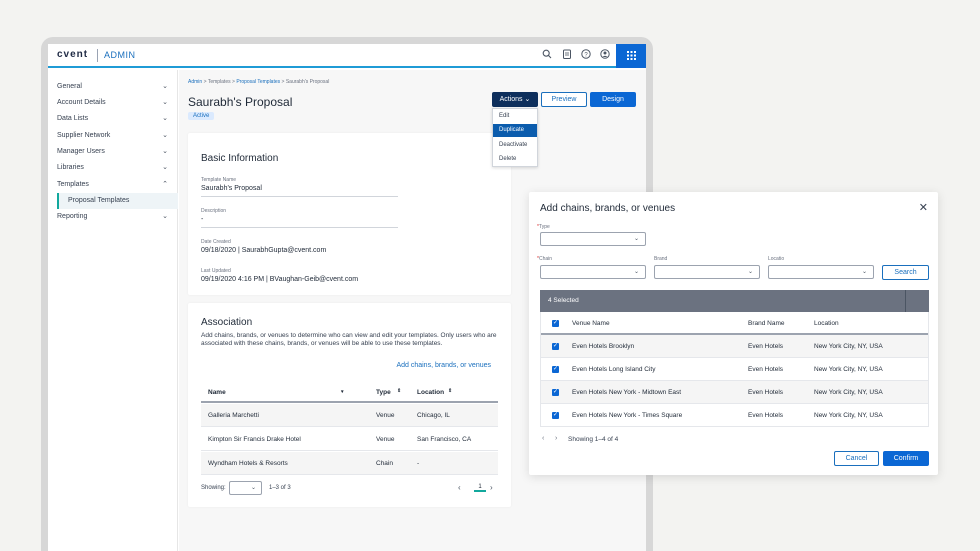 The height and width of the screenshot is (551, 980). I want to click on sidebar-item-reporting: Reporting ⌄, so click(112, 217).